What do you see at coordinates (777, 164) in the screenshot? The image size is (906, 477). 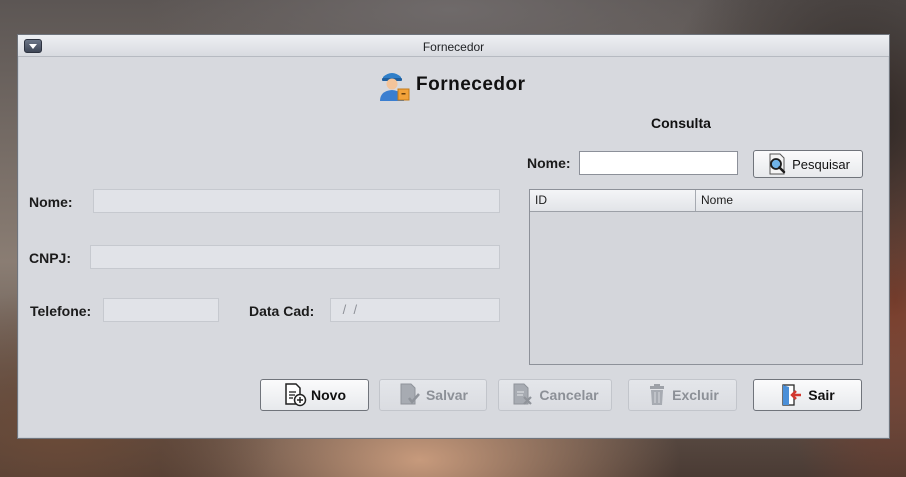 I see `search-document-icon` at bounding box center [777, 164].